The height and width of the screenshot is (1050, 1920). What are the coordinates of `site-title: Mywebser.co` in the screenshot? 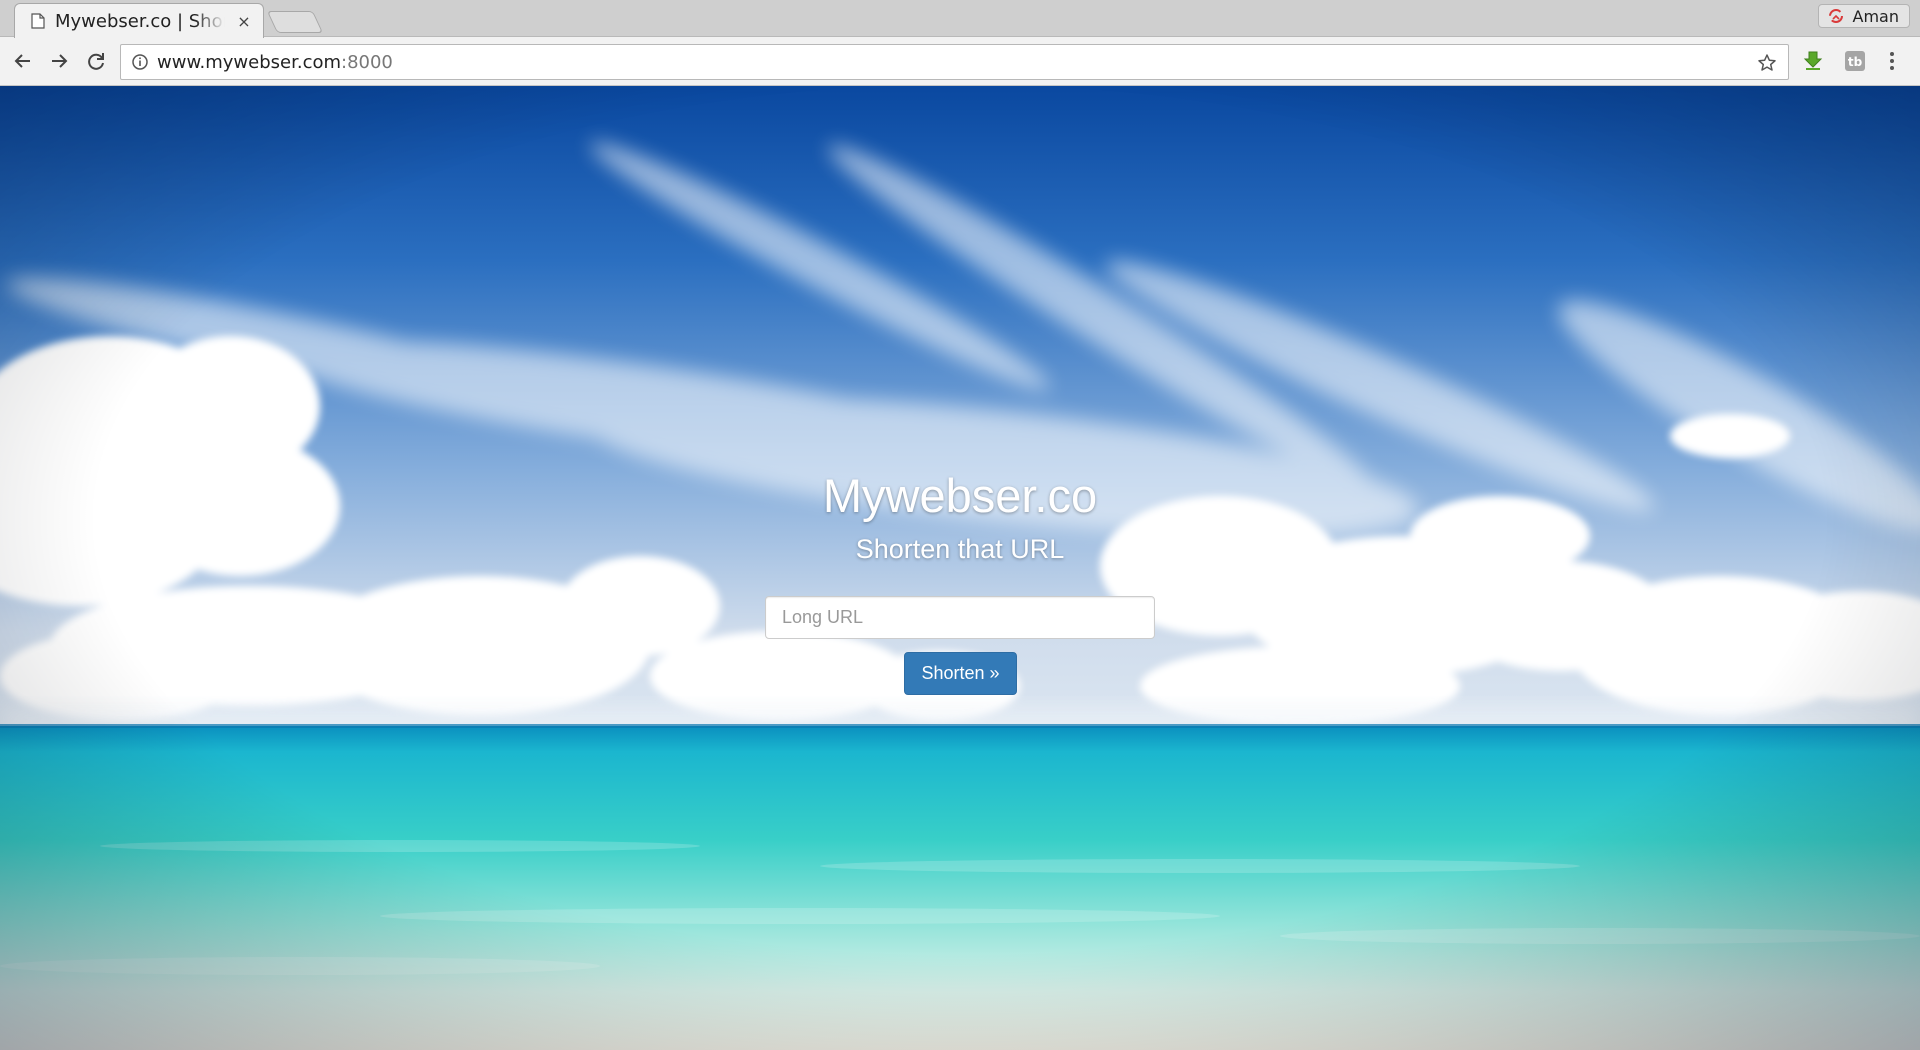 It's located at (960, 495).